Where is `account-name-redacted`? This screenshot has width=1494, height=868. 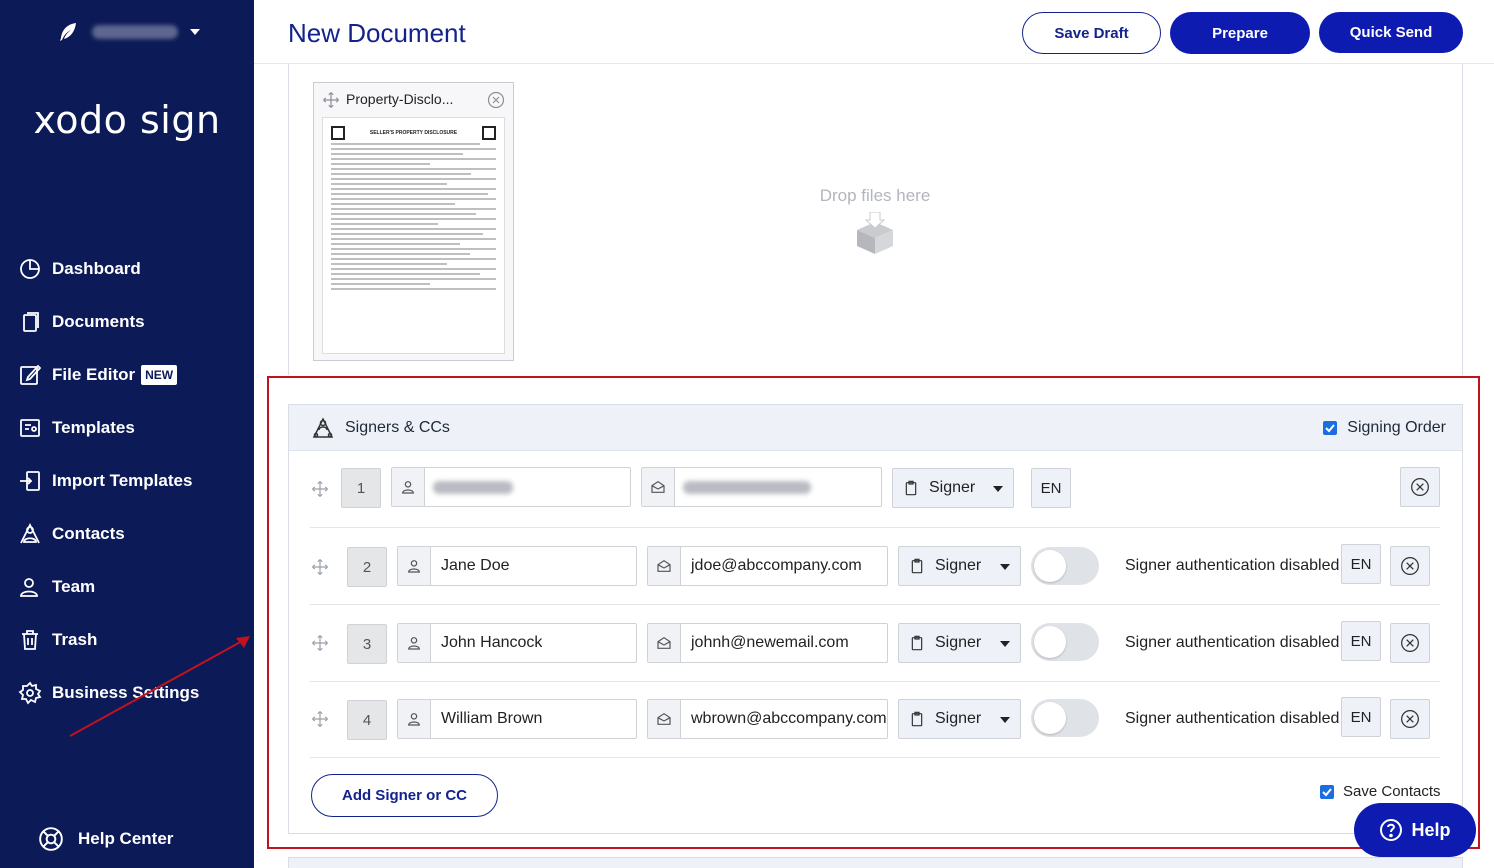 account-name-redacted is located at coordinates (135, 32).